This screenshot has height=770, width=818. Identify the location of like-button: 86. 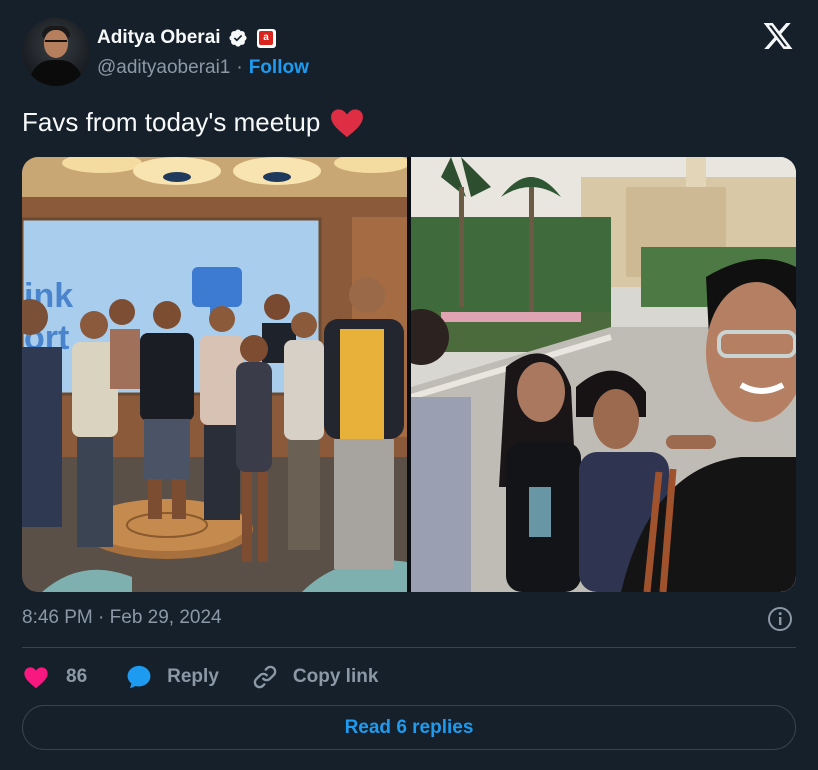
(54, 677).